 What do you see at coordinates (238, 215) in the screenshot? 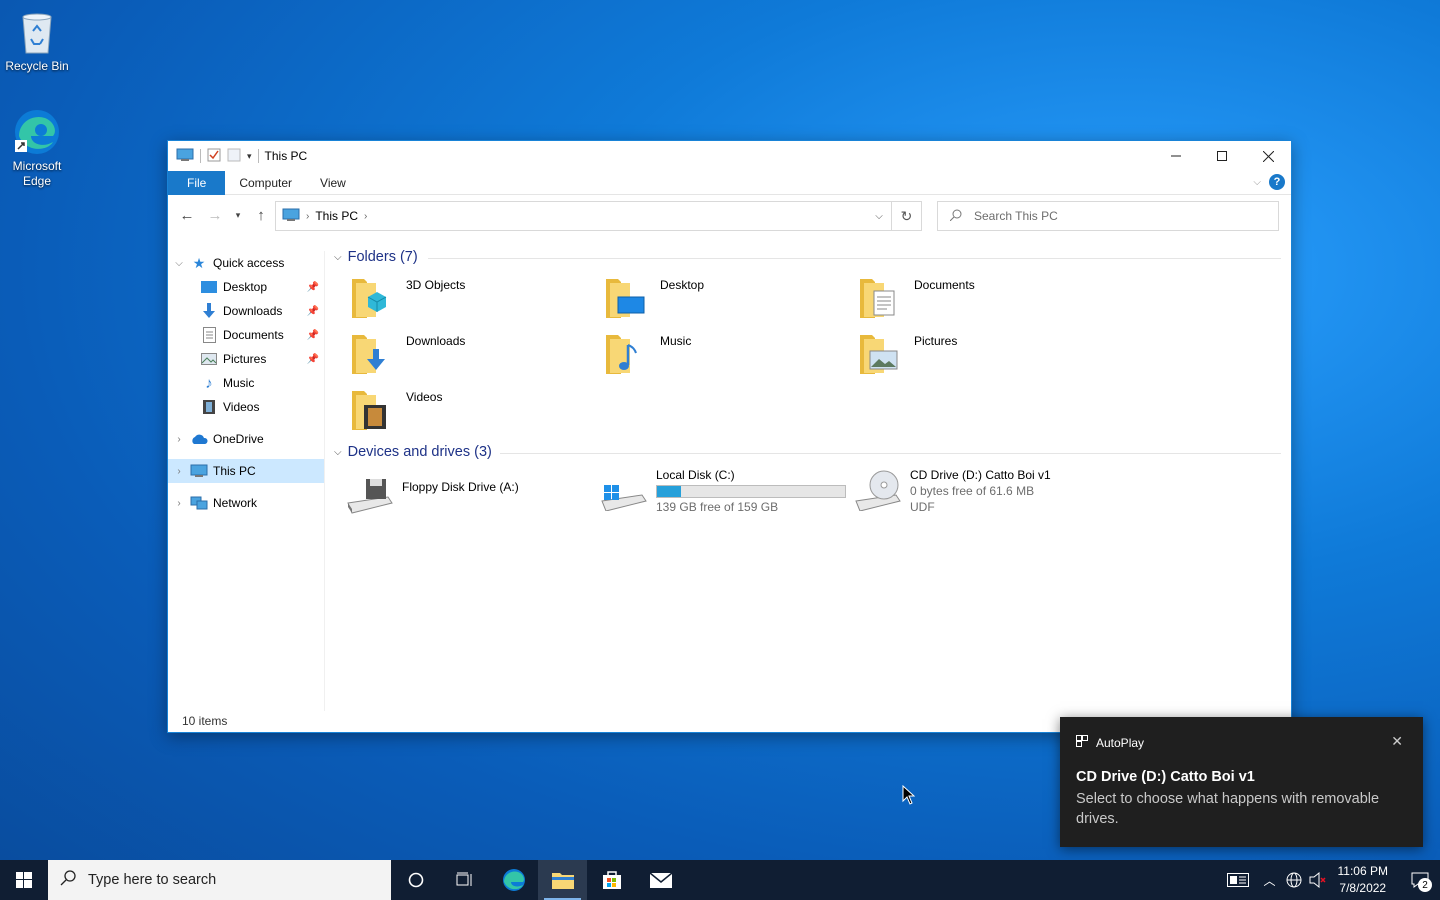
I see `recent-locations-button: ▾` at bounding box center [238, 215].